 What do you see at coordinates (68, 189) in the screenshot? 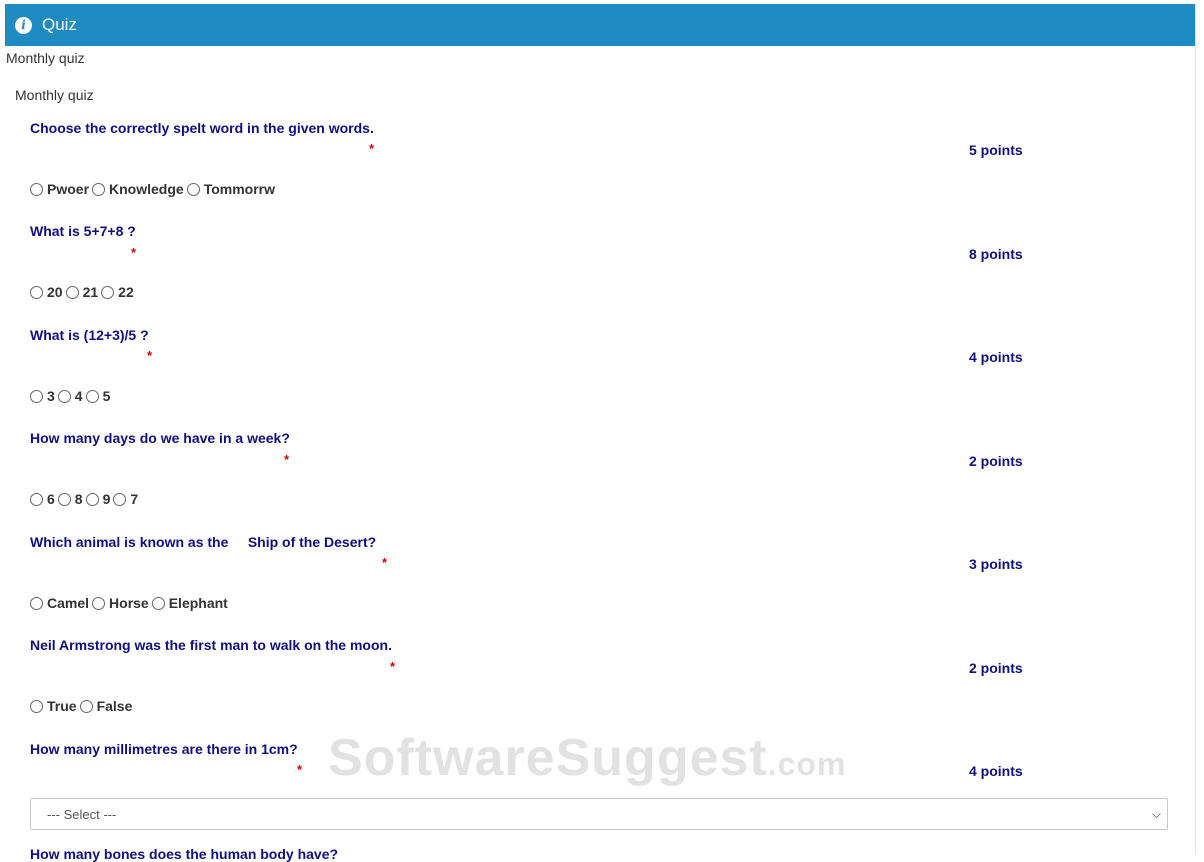
I see `option-label: Pwoer` at bounding box center [68, 189].